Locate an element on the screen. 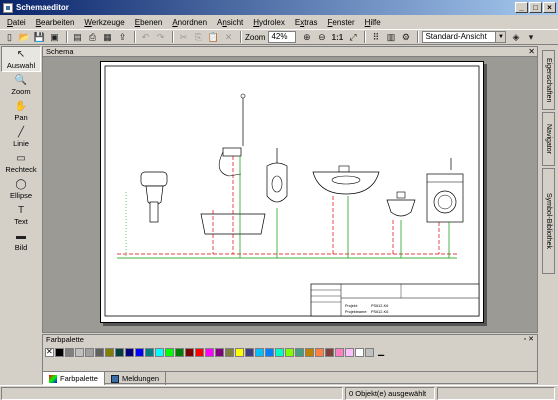 This screenshot has width=558, height=400. tab-eigenschaften: Eigenschaften is located at coordinates (548, 80).